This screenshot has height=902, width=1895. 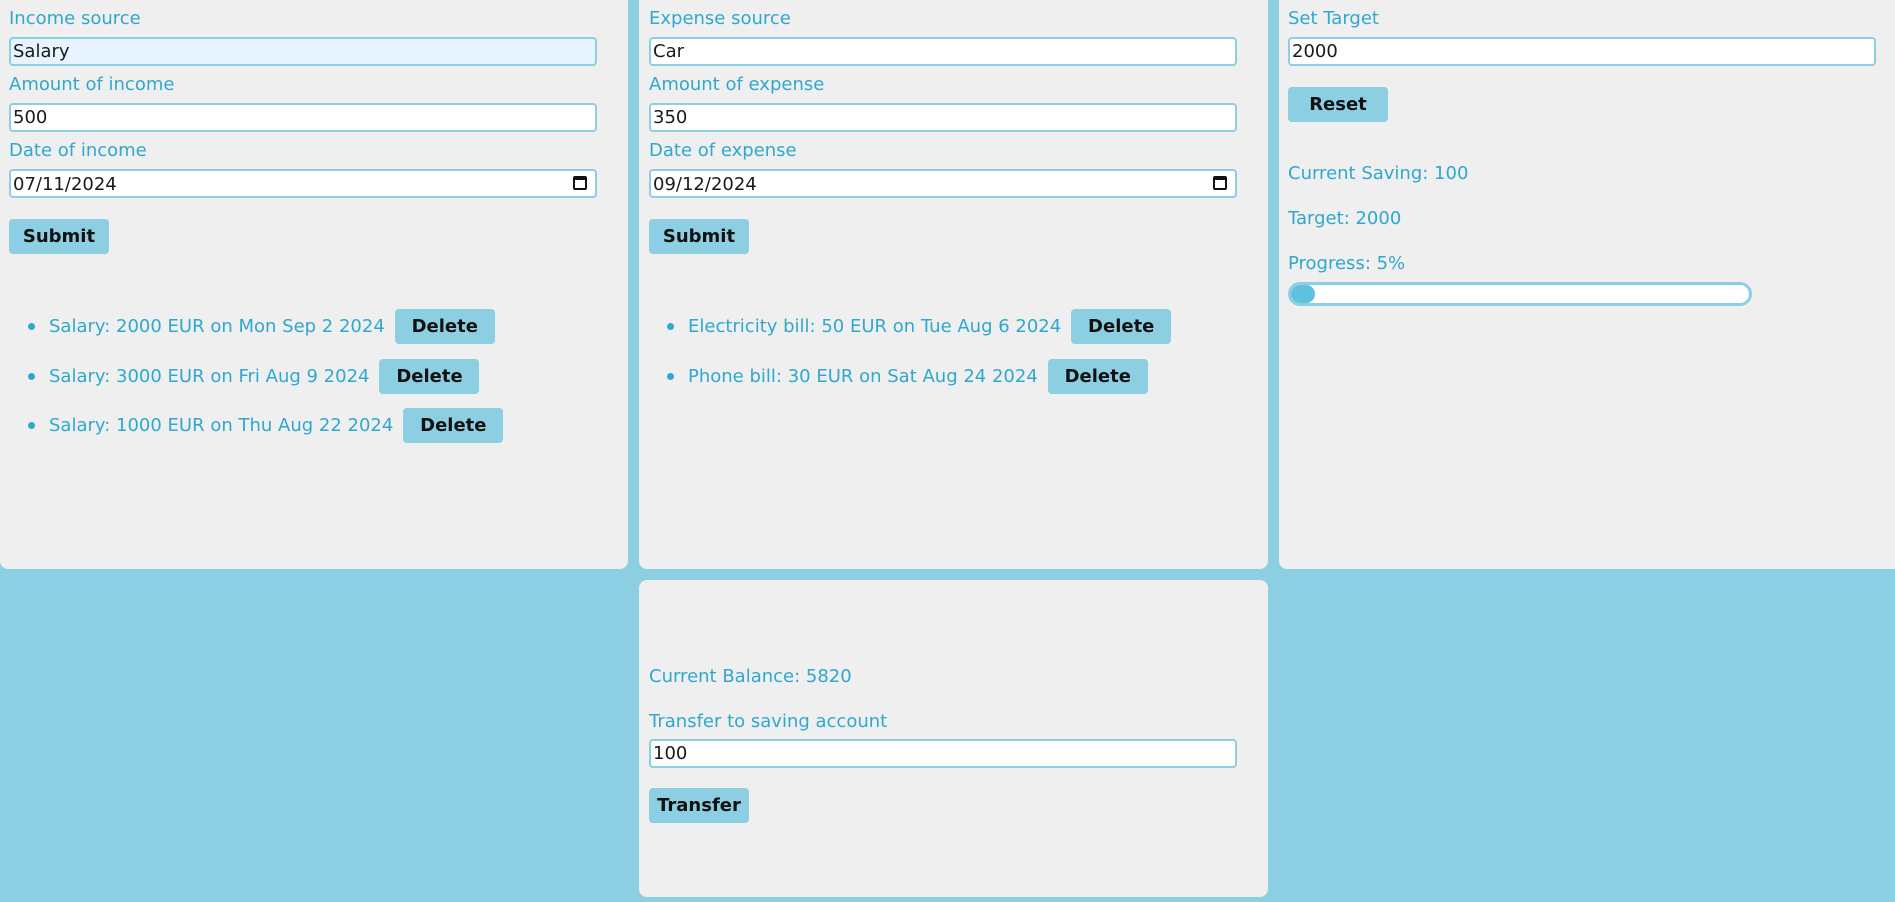 I want to click on expense-date-value: 09/12/2024, so click(x=705, y=184).